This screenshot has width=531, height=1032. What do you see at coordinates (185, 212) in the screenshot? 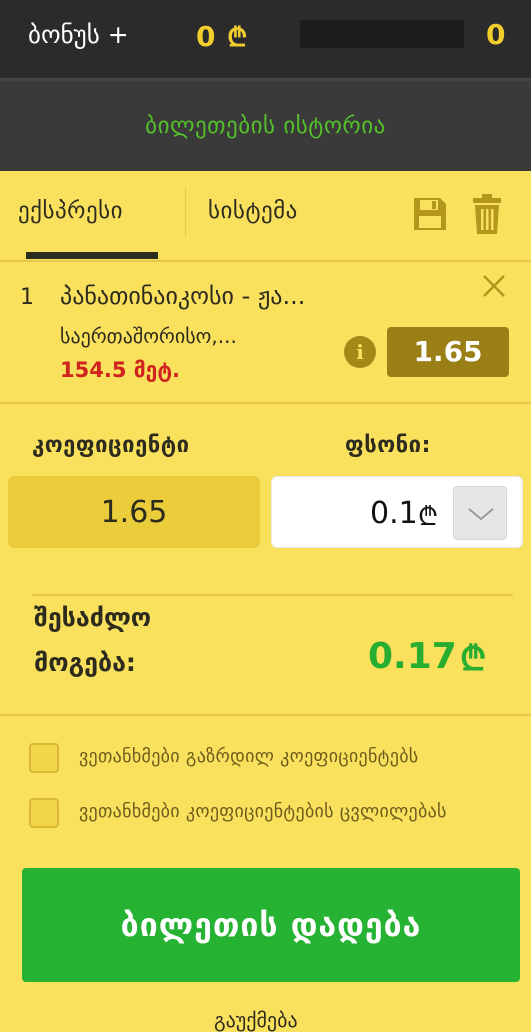
I see `tab-divider` at bounding box center [185, 212].